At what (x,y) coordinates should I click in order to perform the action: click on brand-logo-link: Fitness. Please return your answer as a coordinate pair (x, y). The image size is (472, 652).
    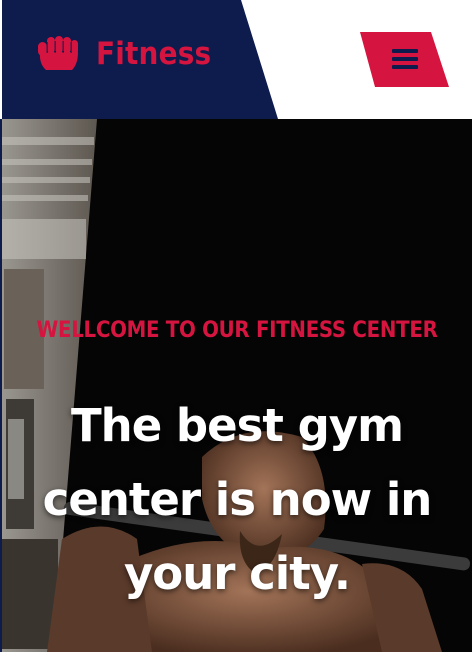
    Looking at the image, I should click on (123, 54).